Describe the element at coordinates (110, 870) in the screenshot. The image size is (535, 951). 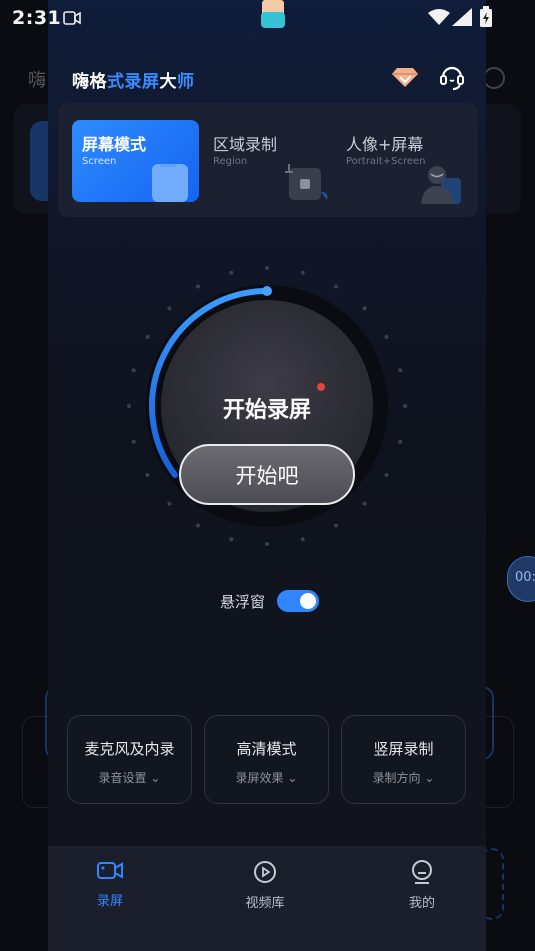
I see `camera-icon` at that location.